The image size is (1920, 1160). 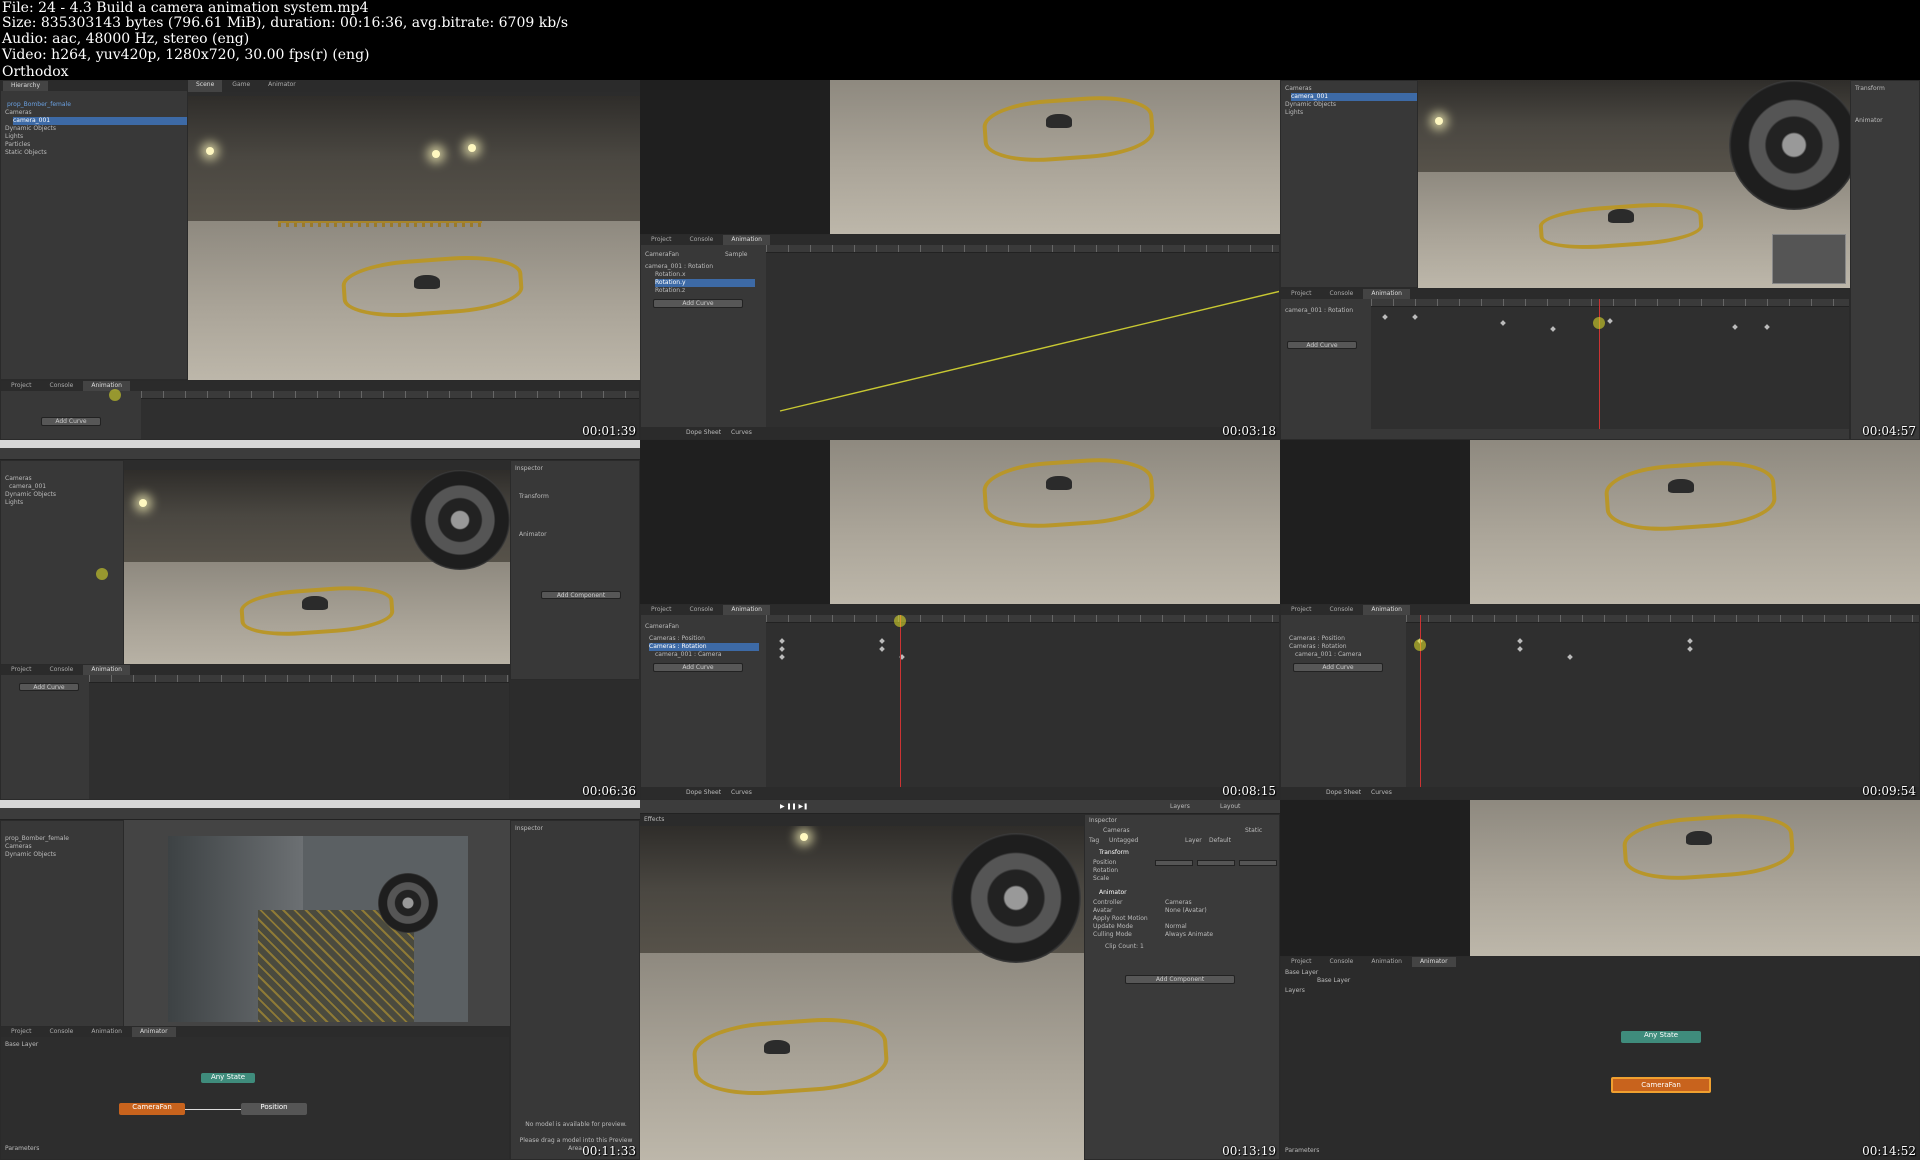 I want to click on layers-label: Layers, so click(x=1295, y=991).